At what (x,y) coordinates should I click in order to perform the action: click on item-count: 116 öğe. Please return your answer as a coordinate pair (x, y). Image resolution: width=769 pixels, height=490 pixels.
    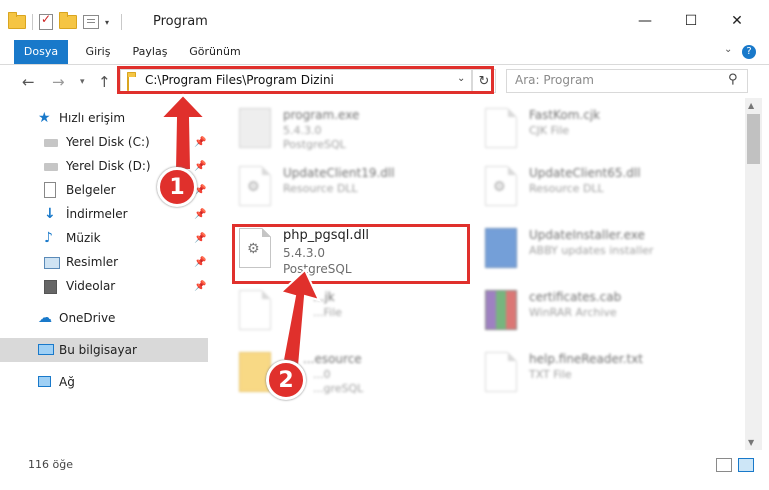
    Looking at the image, I should click on (50, 464).